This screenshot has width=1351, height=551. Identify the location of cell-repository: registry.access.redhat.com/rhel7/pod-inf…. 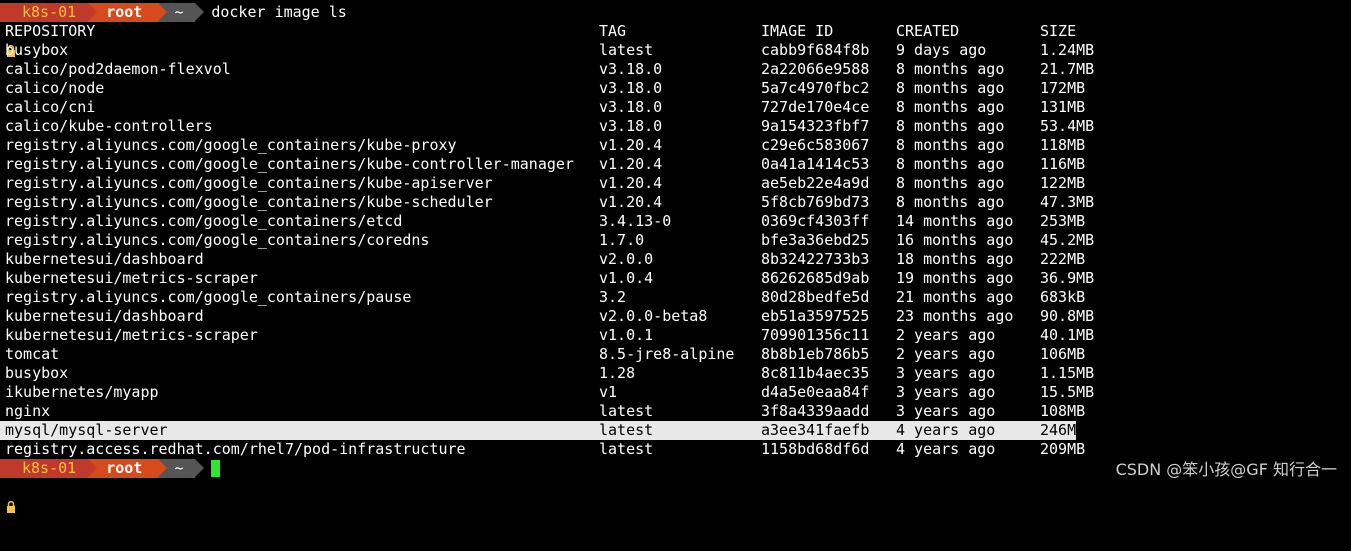
(235, 449).